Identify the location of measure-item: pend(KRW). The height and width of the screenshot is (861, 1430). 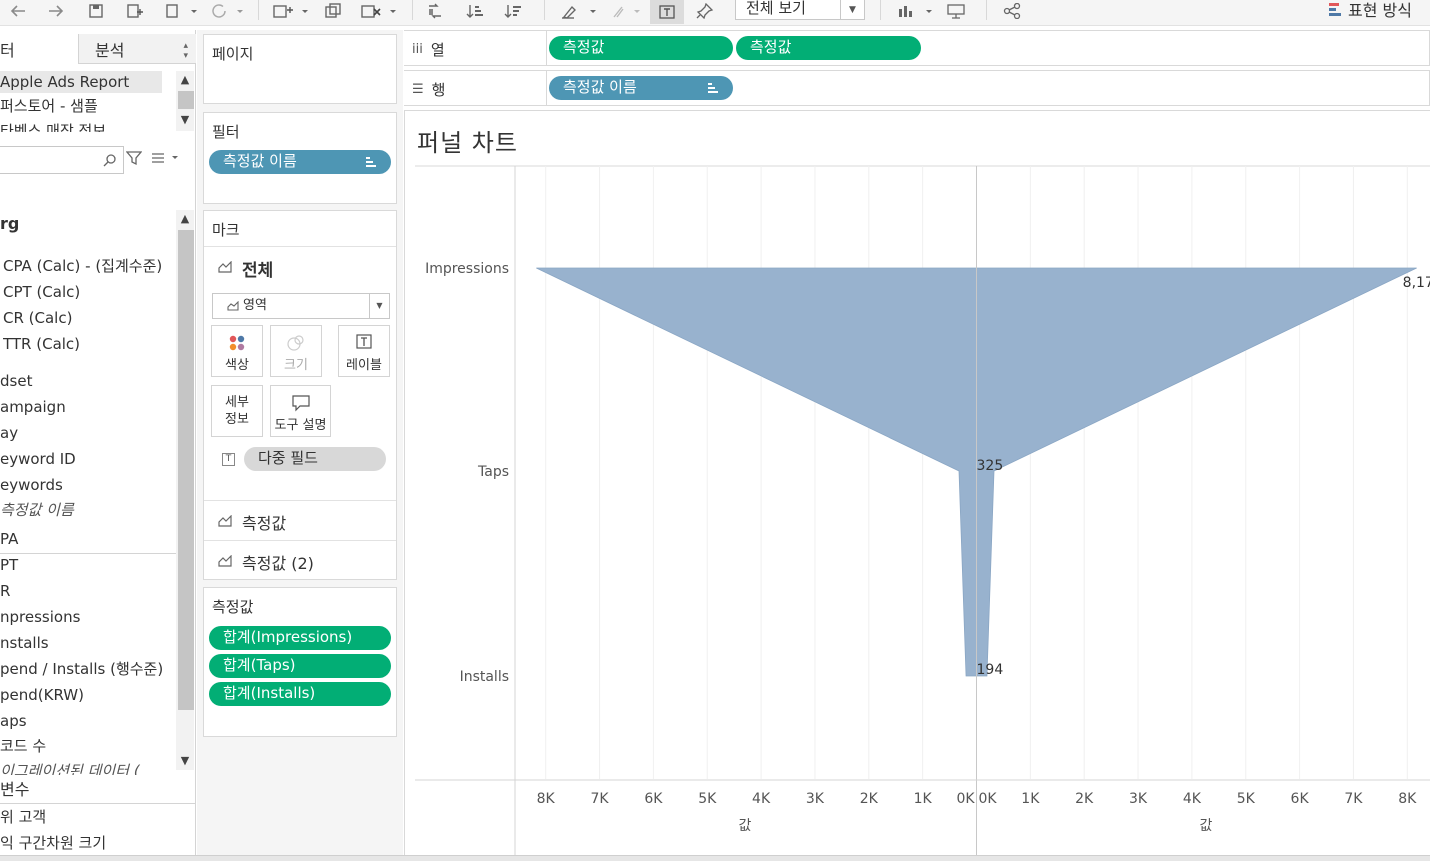
(86, 695).